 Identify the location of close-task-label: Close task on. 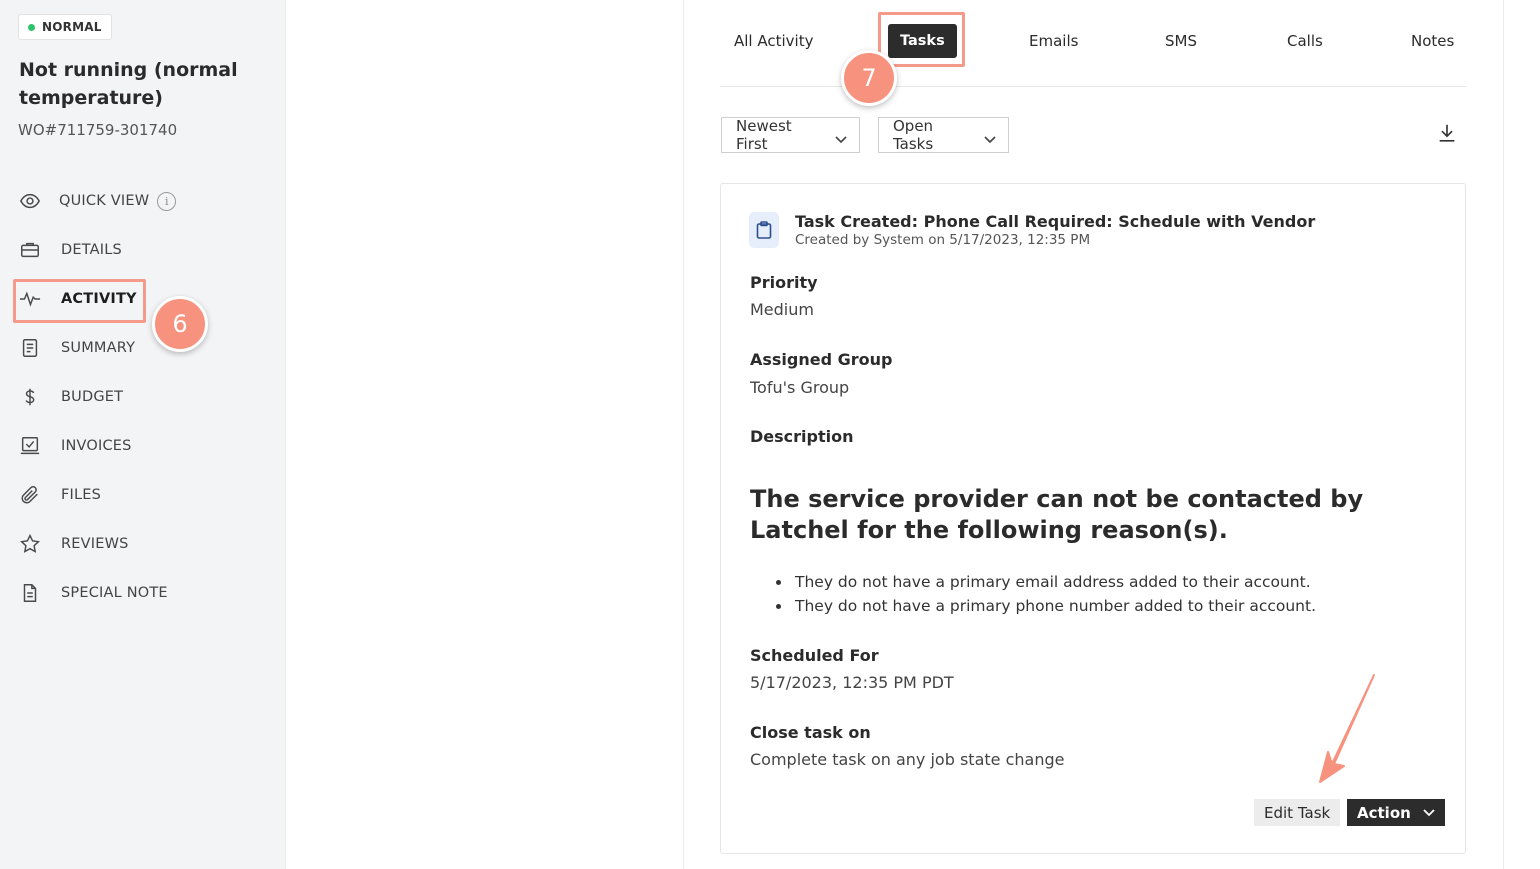
(810, 732).